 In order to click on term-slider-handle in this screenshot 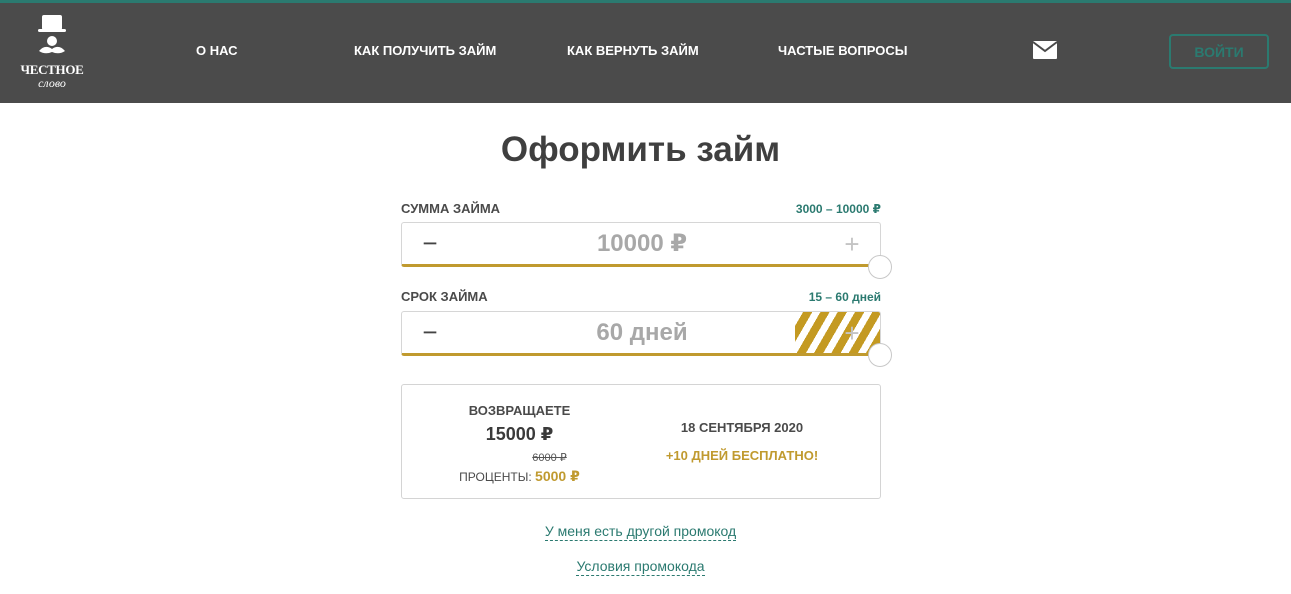, I will do `click(880, 355)`.